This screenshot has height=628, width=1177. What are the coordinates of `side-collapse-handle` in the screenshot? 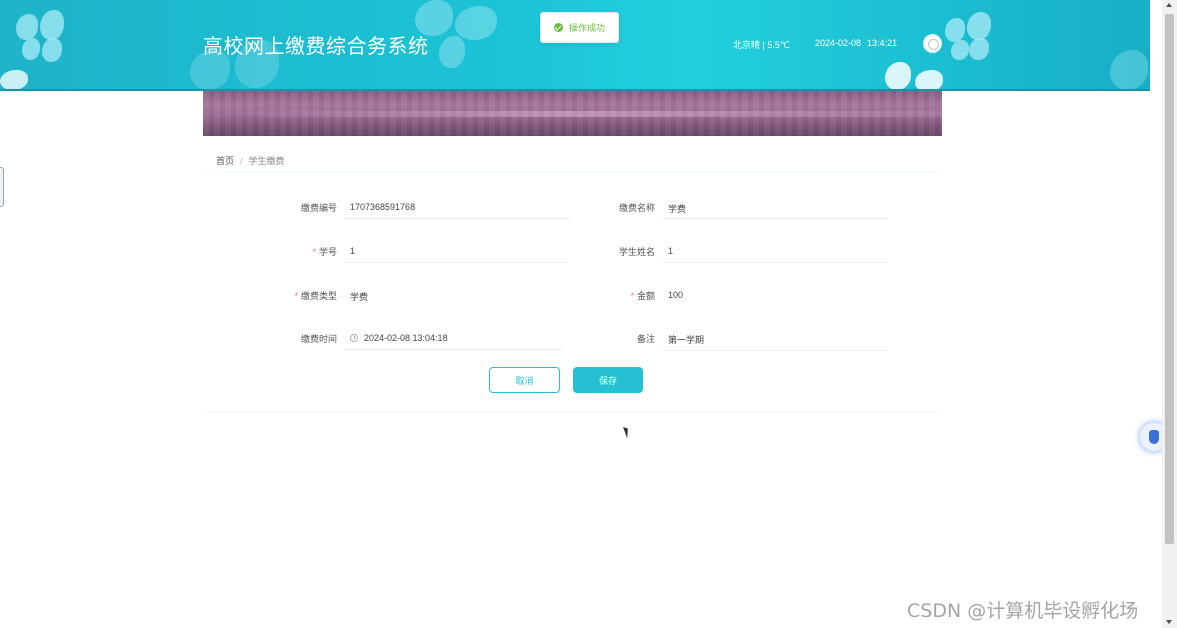 It's located at (2, 187).